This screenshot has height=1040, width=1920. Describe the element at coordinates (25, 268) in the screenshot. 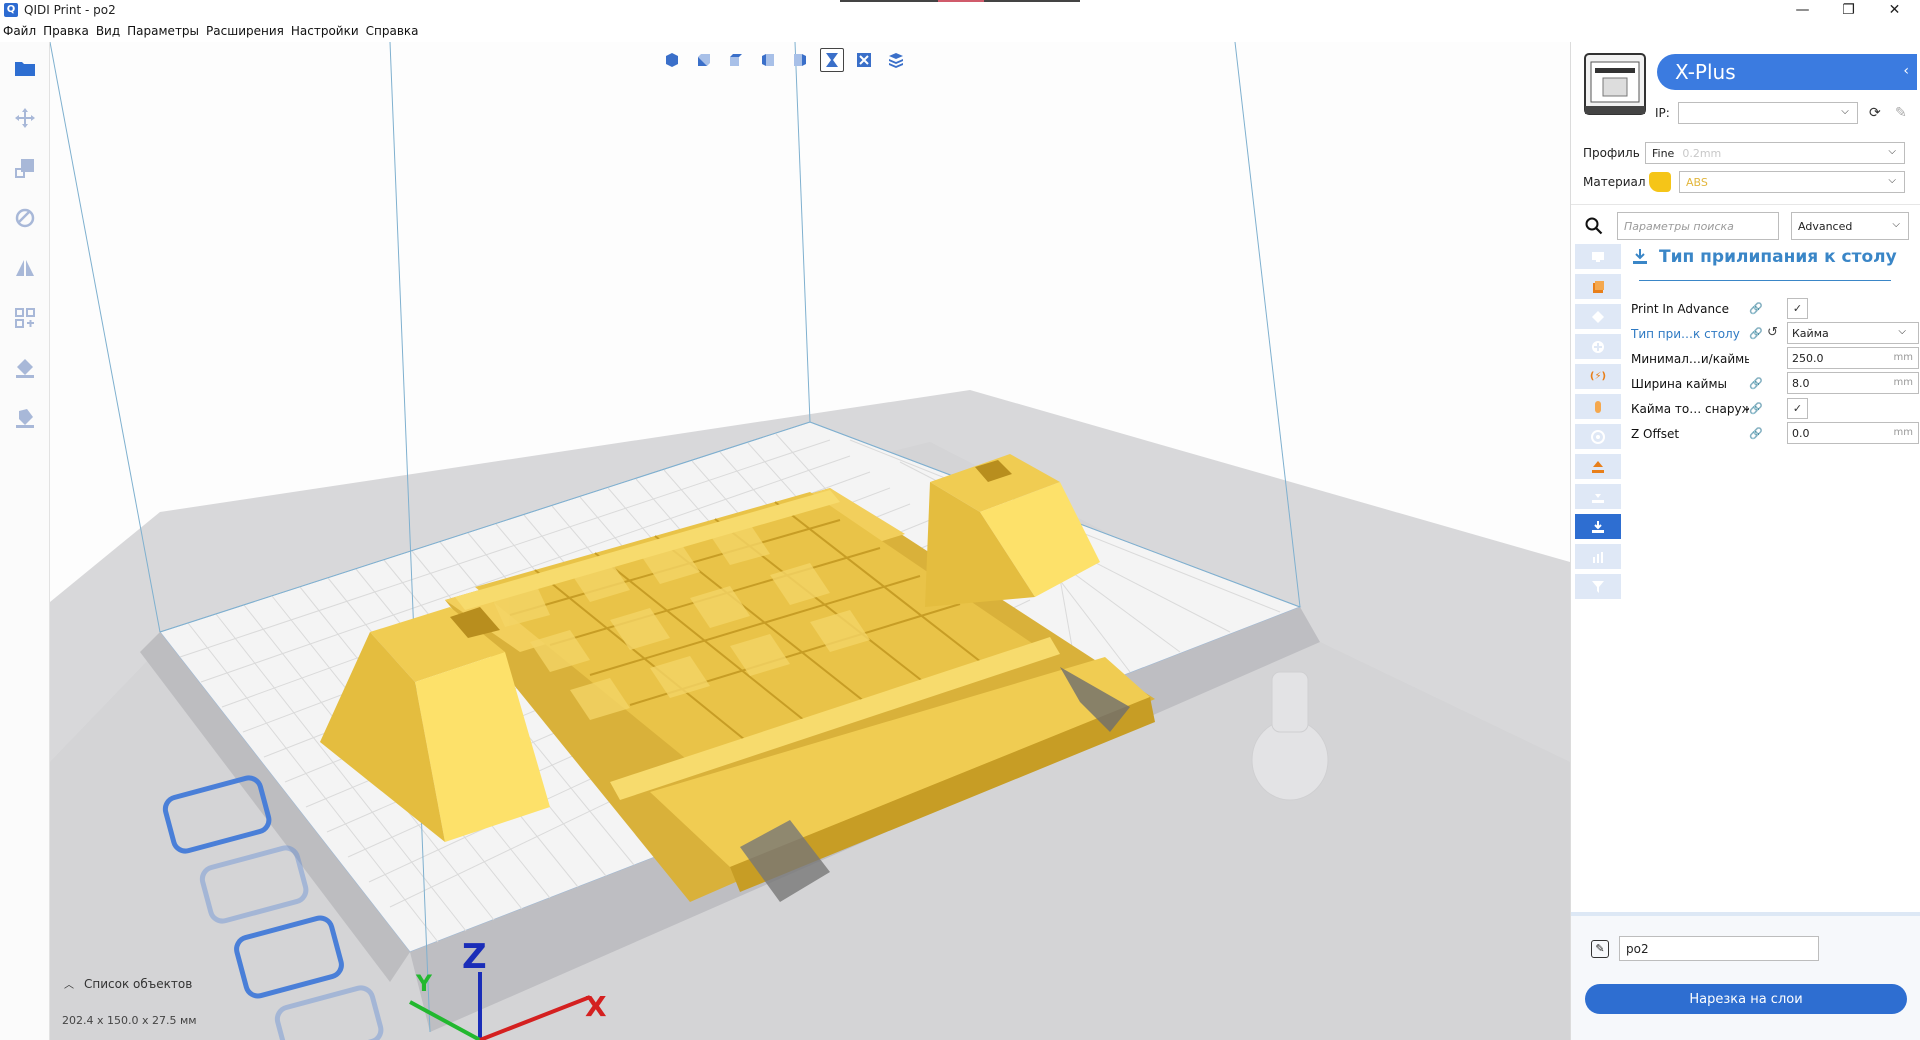

I see `mirror-icon` at that location.